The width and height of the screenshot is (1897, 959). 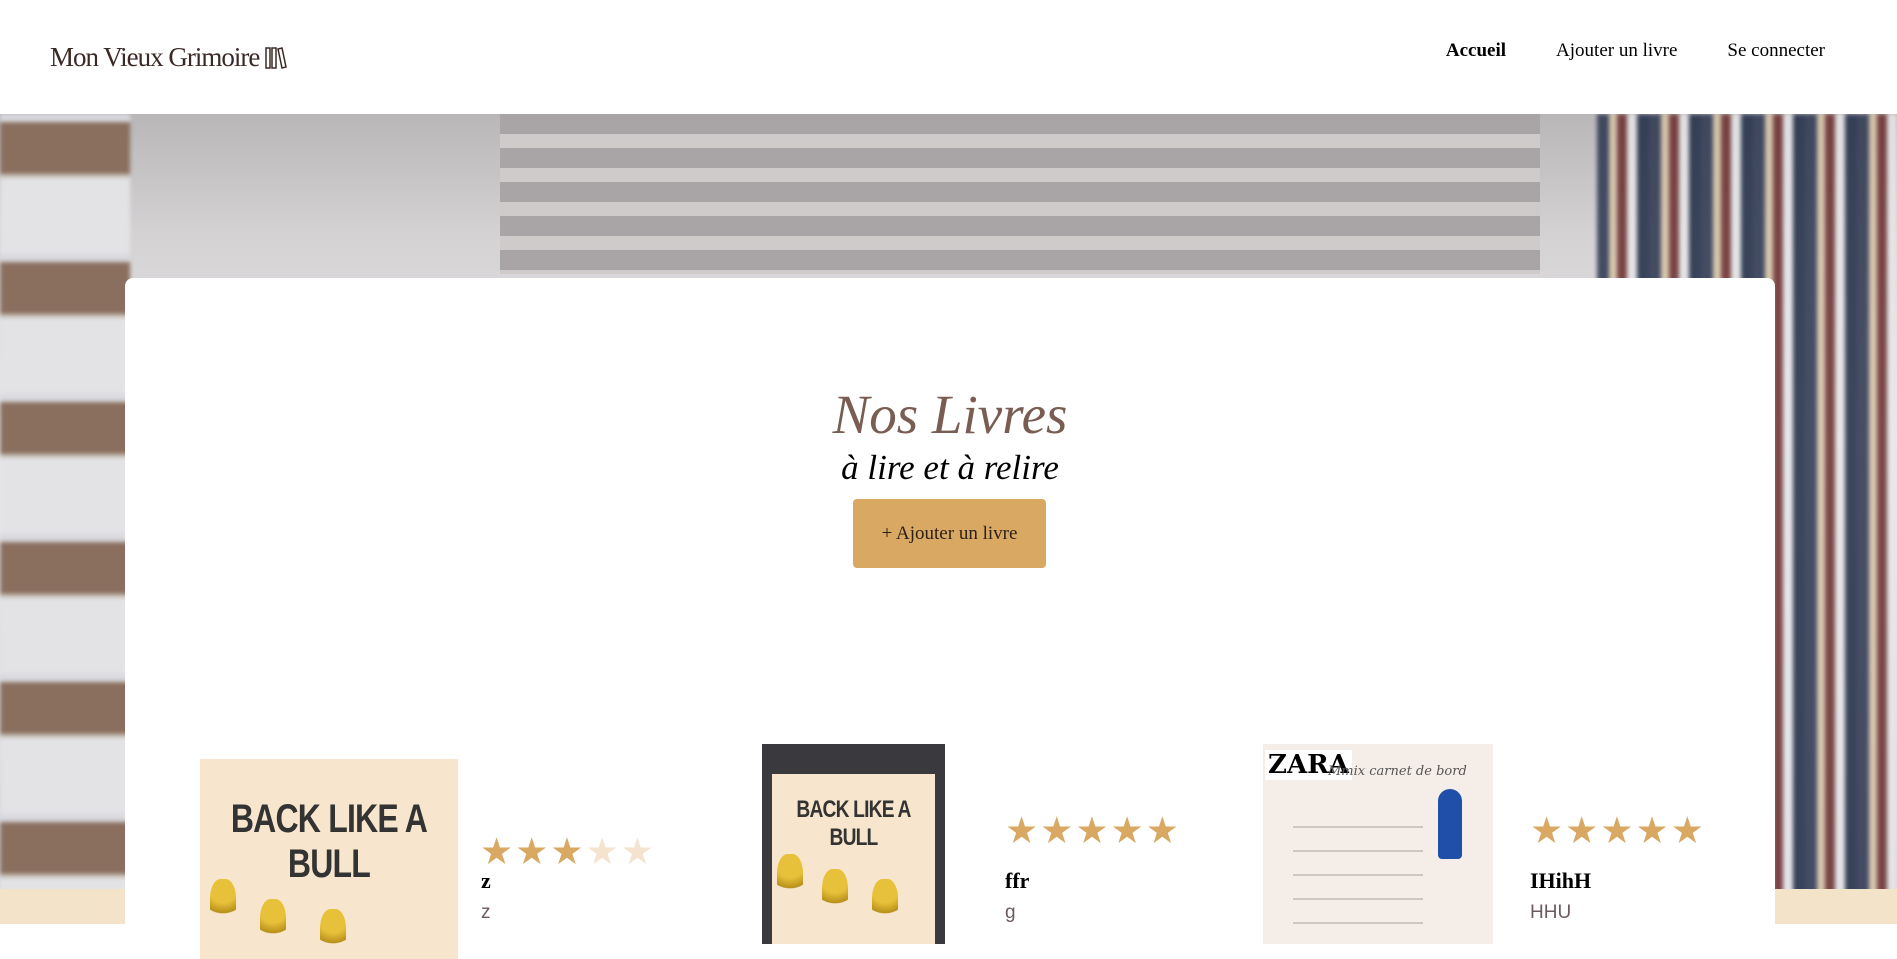 I want to click on cover-title: Mmix carnet de bord, so click(x=1397, y=771).